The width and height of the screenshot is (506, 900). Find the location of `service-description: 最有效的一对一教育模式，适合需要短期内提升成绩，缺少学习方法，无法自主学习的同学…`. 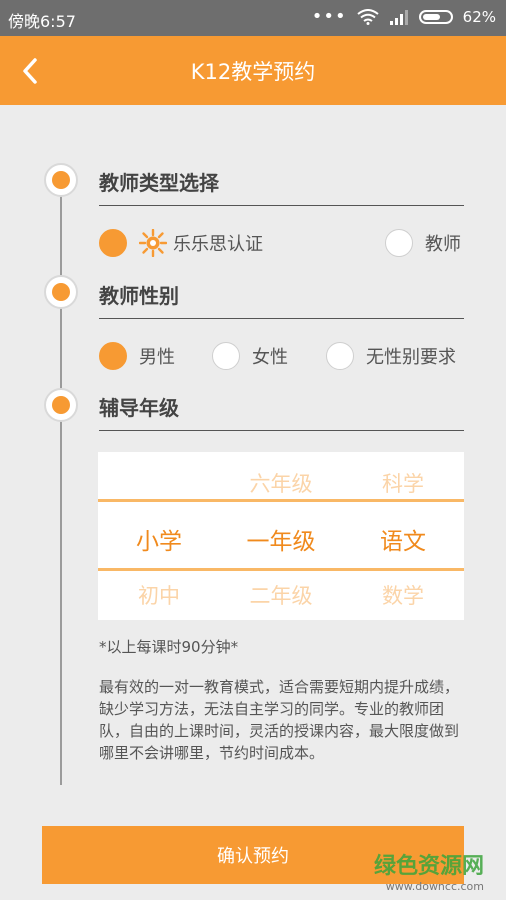

service-description: 最有效的一对一教育模式，适合需要短期内提升成绩，缺少学习方法，无法自主学习的同学… is located at coordinates (279, 720).